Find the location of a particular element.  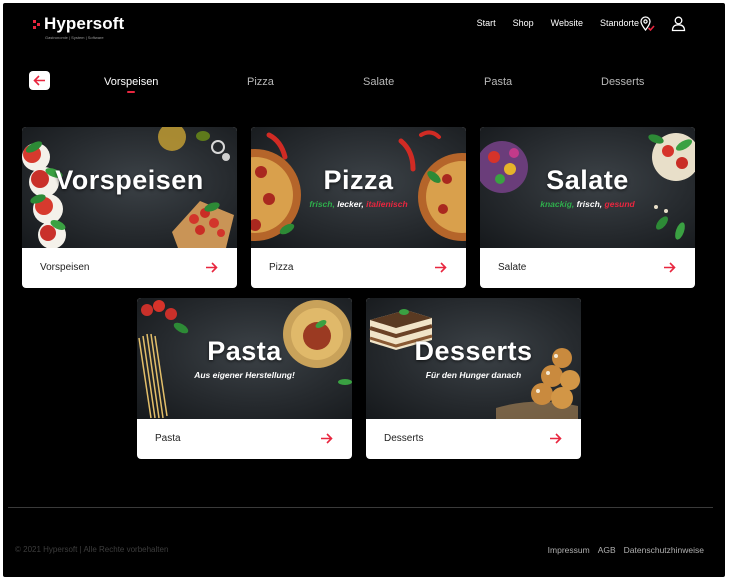

category-card-pasta: Pasta Aus eigener Herstellung! Pasta is located at coordinates (244, 378).